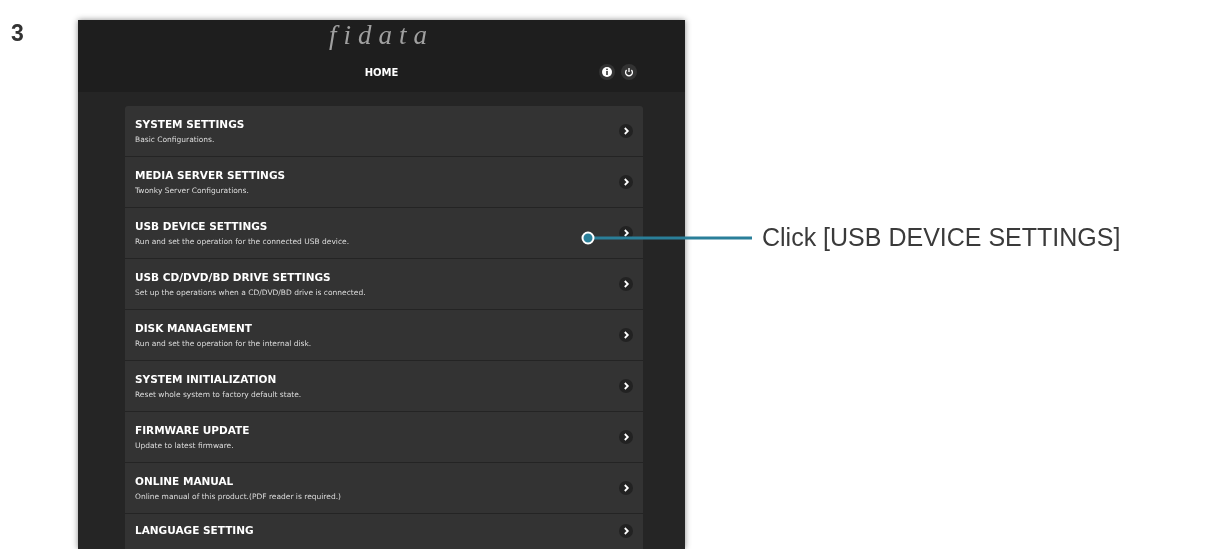 Image resolution: width=1227 pixels, height=549 pixels. Describe the element at coordinates (206, 379) in the screenshot. I see `menu-item-title: SYSTEM INITIALIZATION` at that location.